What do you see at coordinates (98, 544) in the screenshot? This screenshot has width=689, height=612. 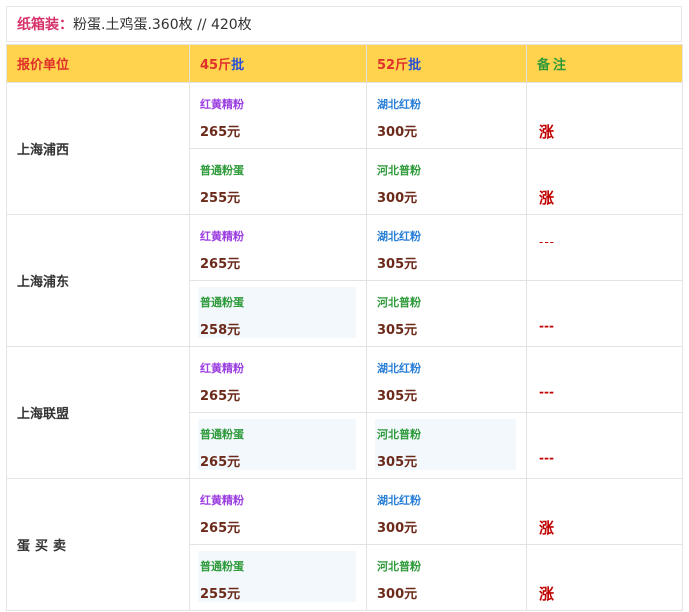 I see `row-unit: 蛋买卖` at bounding box center [98, 544].